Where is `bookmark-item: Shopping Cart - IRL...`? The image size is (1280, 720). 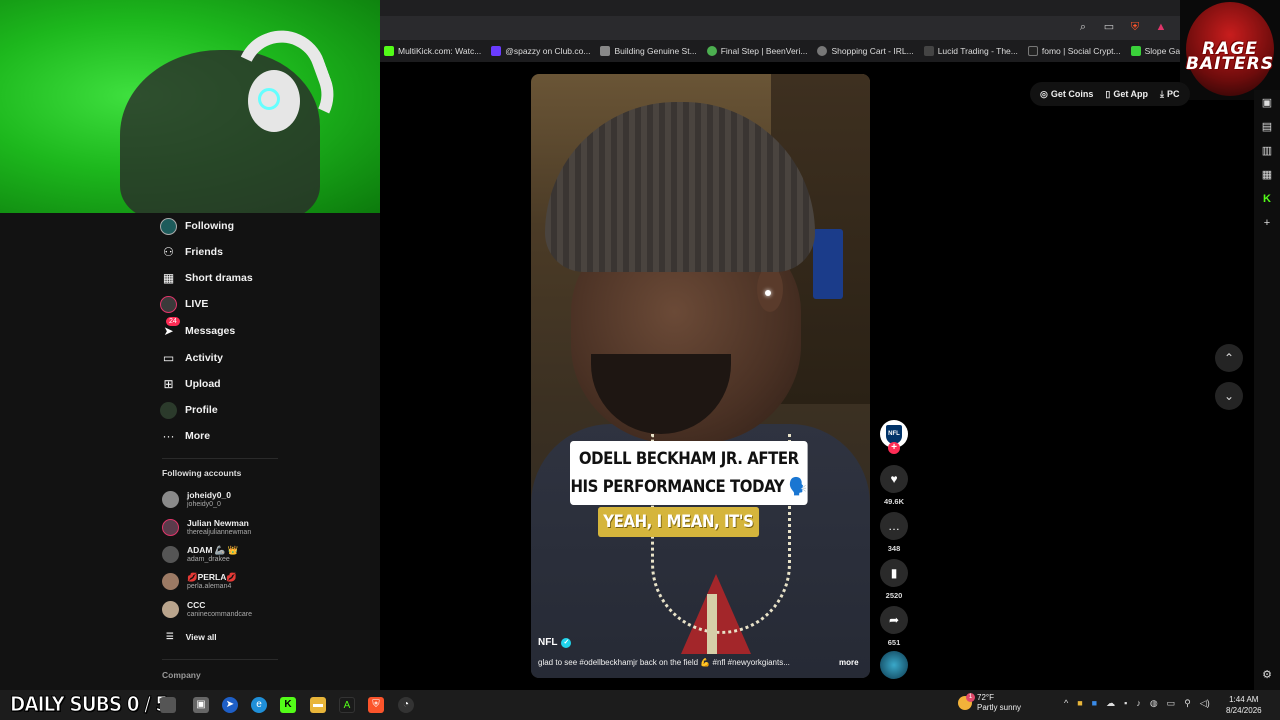 bookmark-item: Shopping Cart - IRL... is located at coordinates (865, 51).